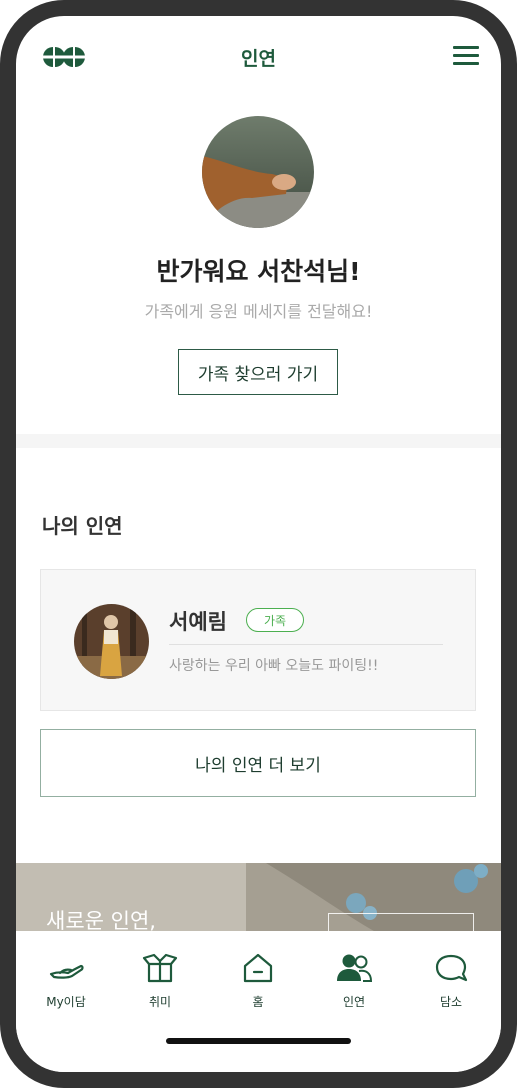 This screenshot has height=1088, width=517. I want to click on page-title: 인연, so click(258, 59).